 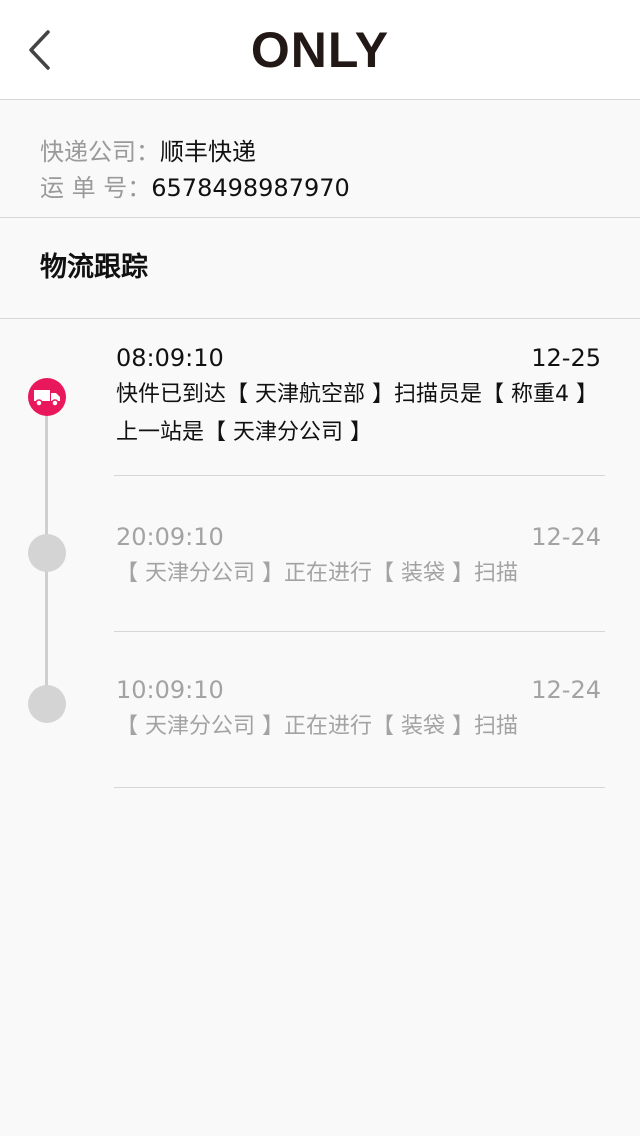 What do you see at coordinates (320, 268) in the screenshot?
I see `tracking-section-header: 物流跟踪` at bounding box center [320, 268].